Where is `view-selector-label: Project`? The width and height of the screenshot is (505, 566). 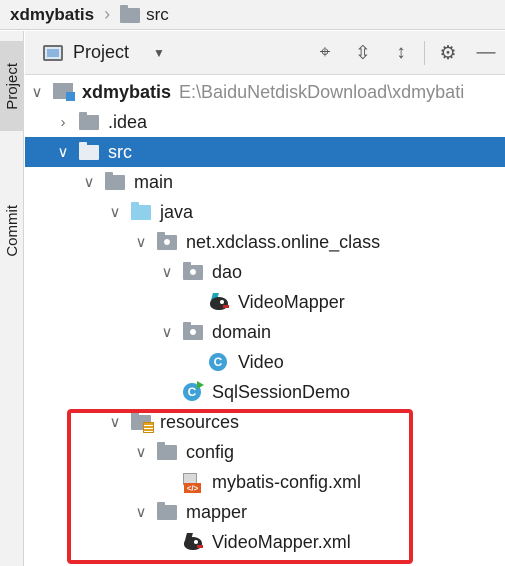 view-selector-label: Project is located at coordinates (101, 52).